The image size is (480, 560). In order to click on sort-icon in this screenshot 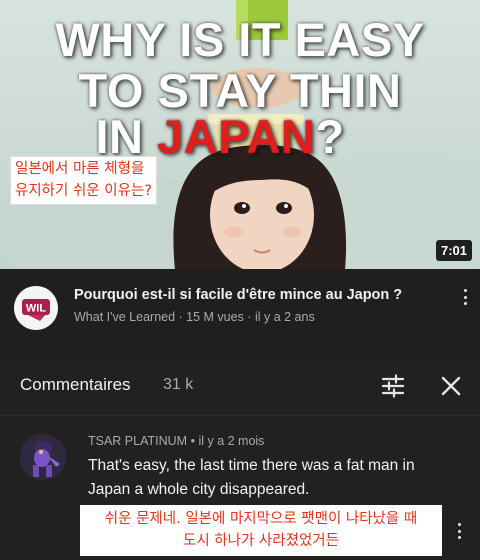, I will do `click(393, 386)`.